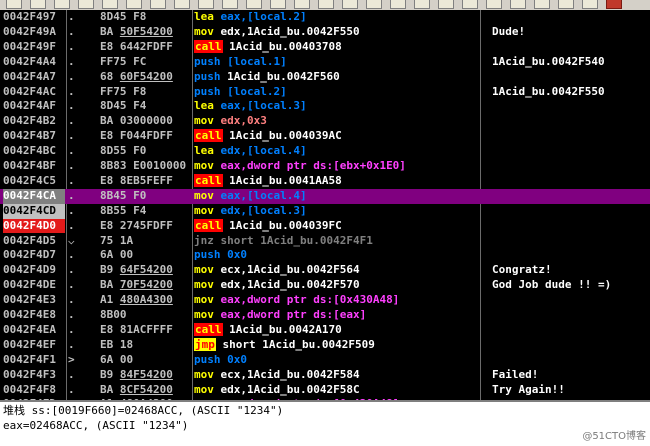  I want to click on address-cell: 0042F497, so click(34, 17).